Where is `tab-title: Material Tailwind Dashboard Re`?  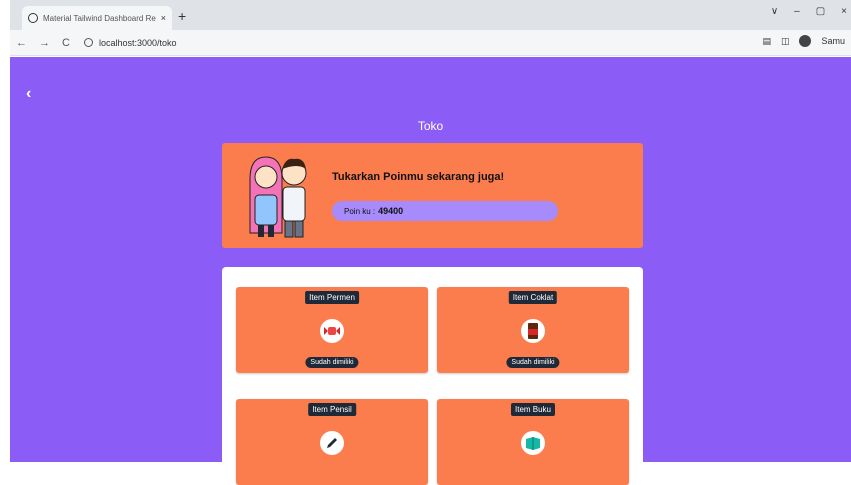 tab-title: Material Tailwind Dashboard Re is located at coordinates (99, 18).